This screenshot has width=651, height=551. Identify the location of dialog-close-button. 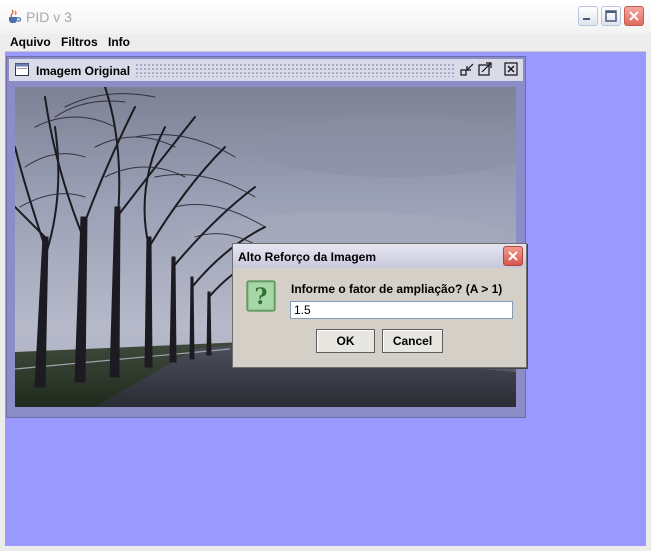
(513, 256).